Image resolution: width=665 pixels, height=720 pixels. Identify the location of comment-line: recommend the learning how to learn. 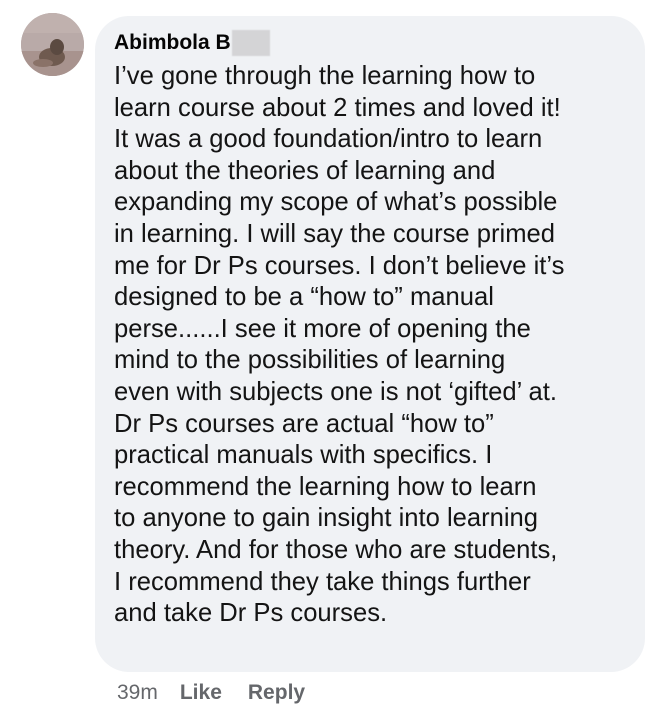
(325, 486).